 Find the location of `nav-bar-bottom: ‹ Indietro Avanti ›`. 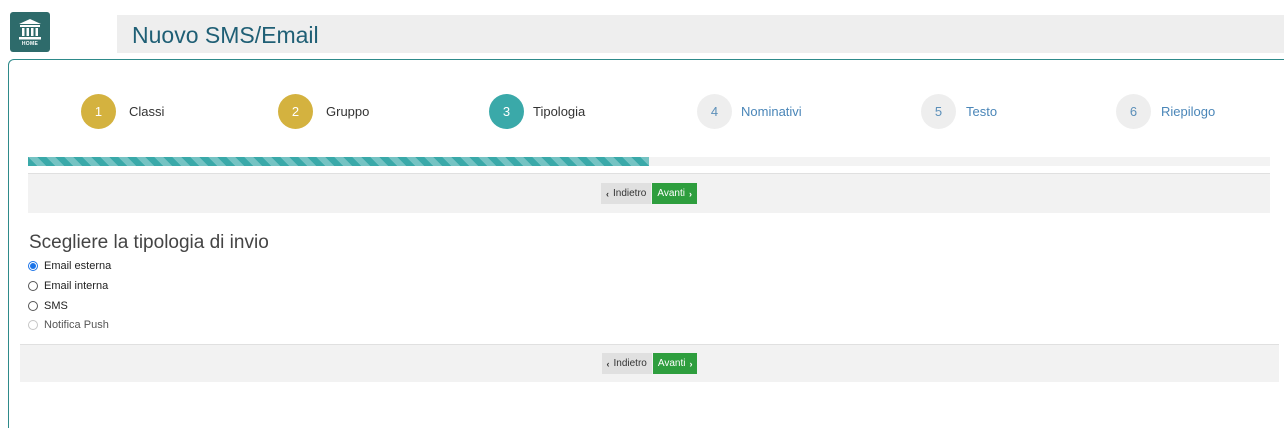

nav-bar-bottom: ‹ Indietro Avanti › is located at coordinates (649, 363).